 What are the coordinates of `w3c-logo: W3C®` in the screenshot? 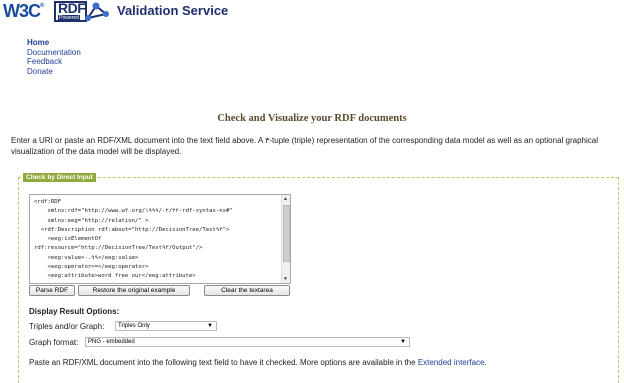 It's located at (24, 11).